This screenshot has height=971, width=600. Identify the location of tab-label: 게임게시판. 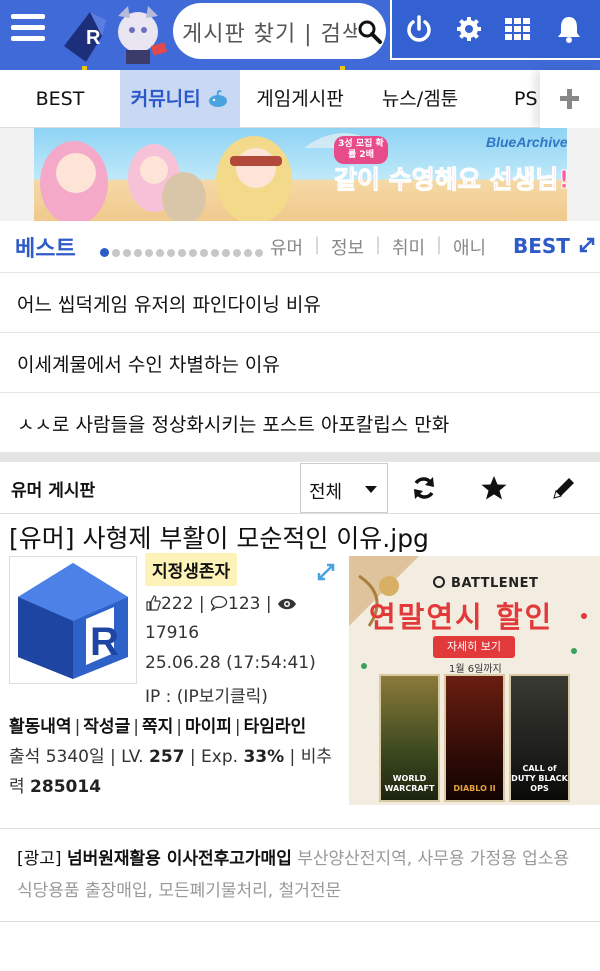
(300, 99).